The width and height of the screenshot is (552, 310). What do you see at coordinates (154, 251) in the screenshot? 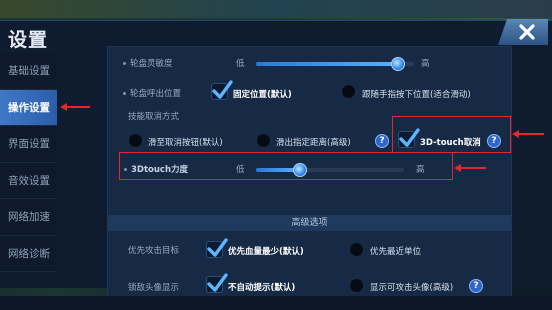
I see `attack-priority-label: 优先攻击目标` at bounding box center [154, 251].